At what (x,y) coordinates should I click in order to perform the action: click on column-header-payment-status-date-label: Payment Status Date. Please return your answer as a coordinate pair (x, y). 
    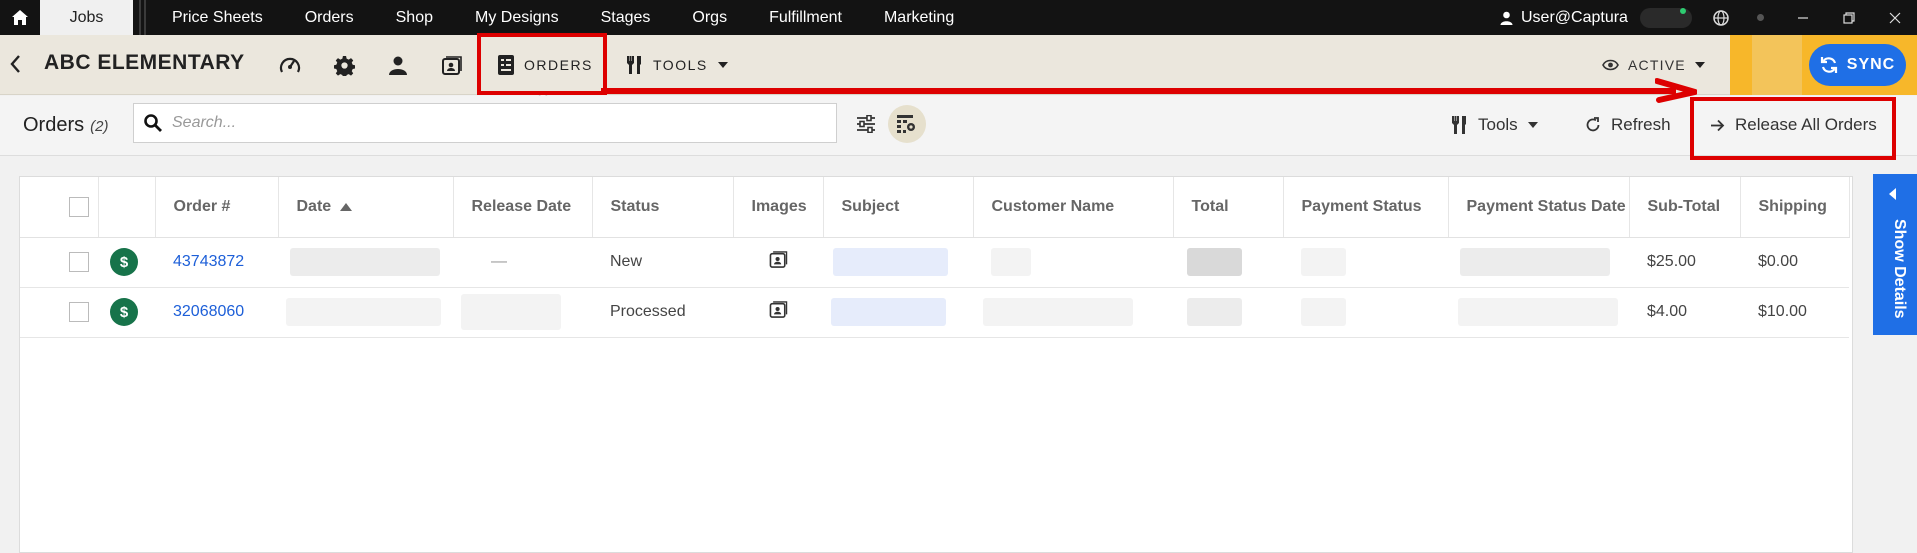
    Looking at the image, I should click on (1546, 206).